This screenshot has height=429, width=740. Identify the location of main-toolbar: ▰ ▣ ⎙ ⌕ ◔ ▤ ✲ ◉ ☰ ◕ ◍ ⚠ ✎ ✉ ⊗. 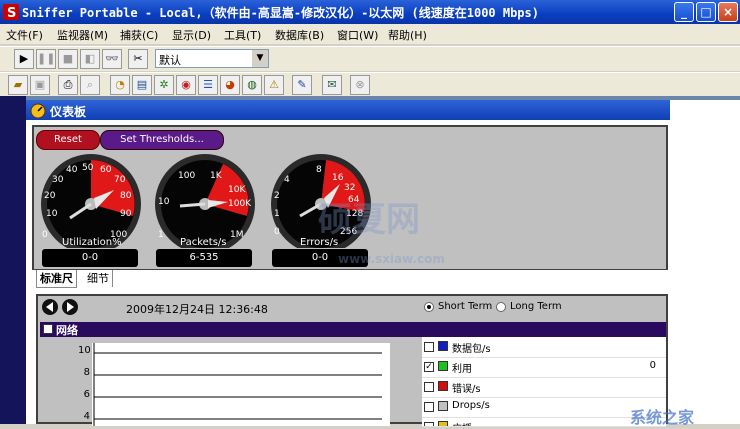
(370, 84).